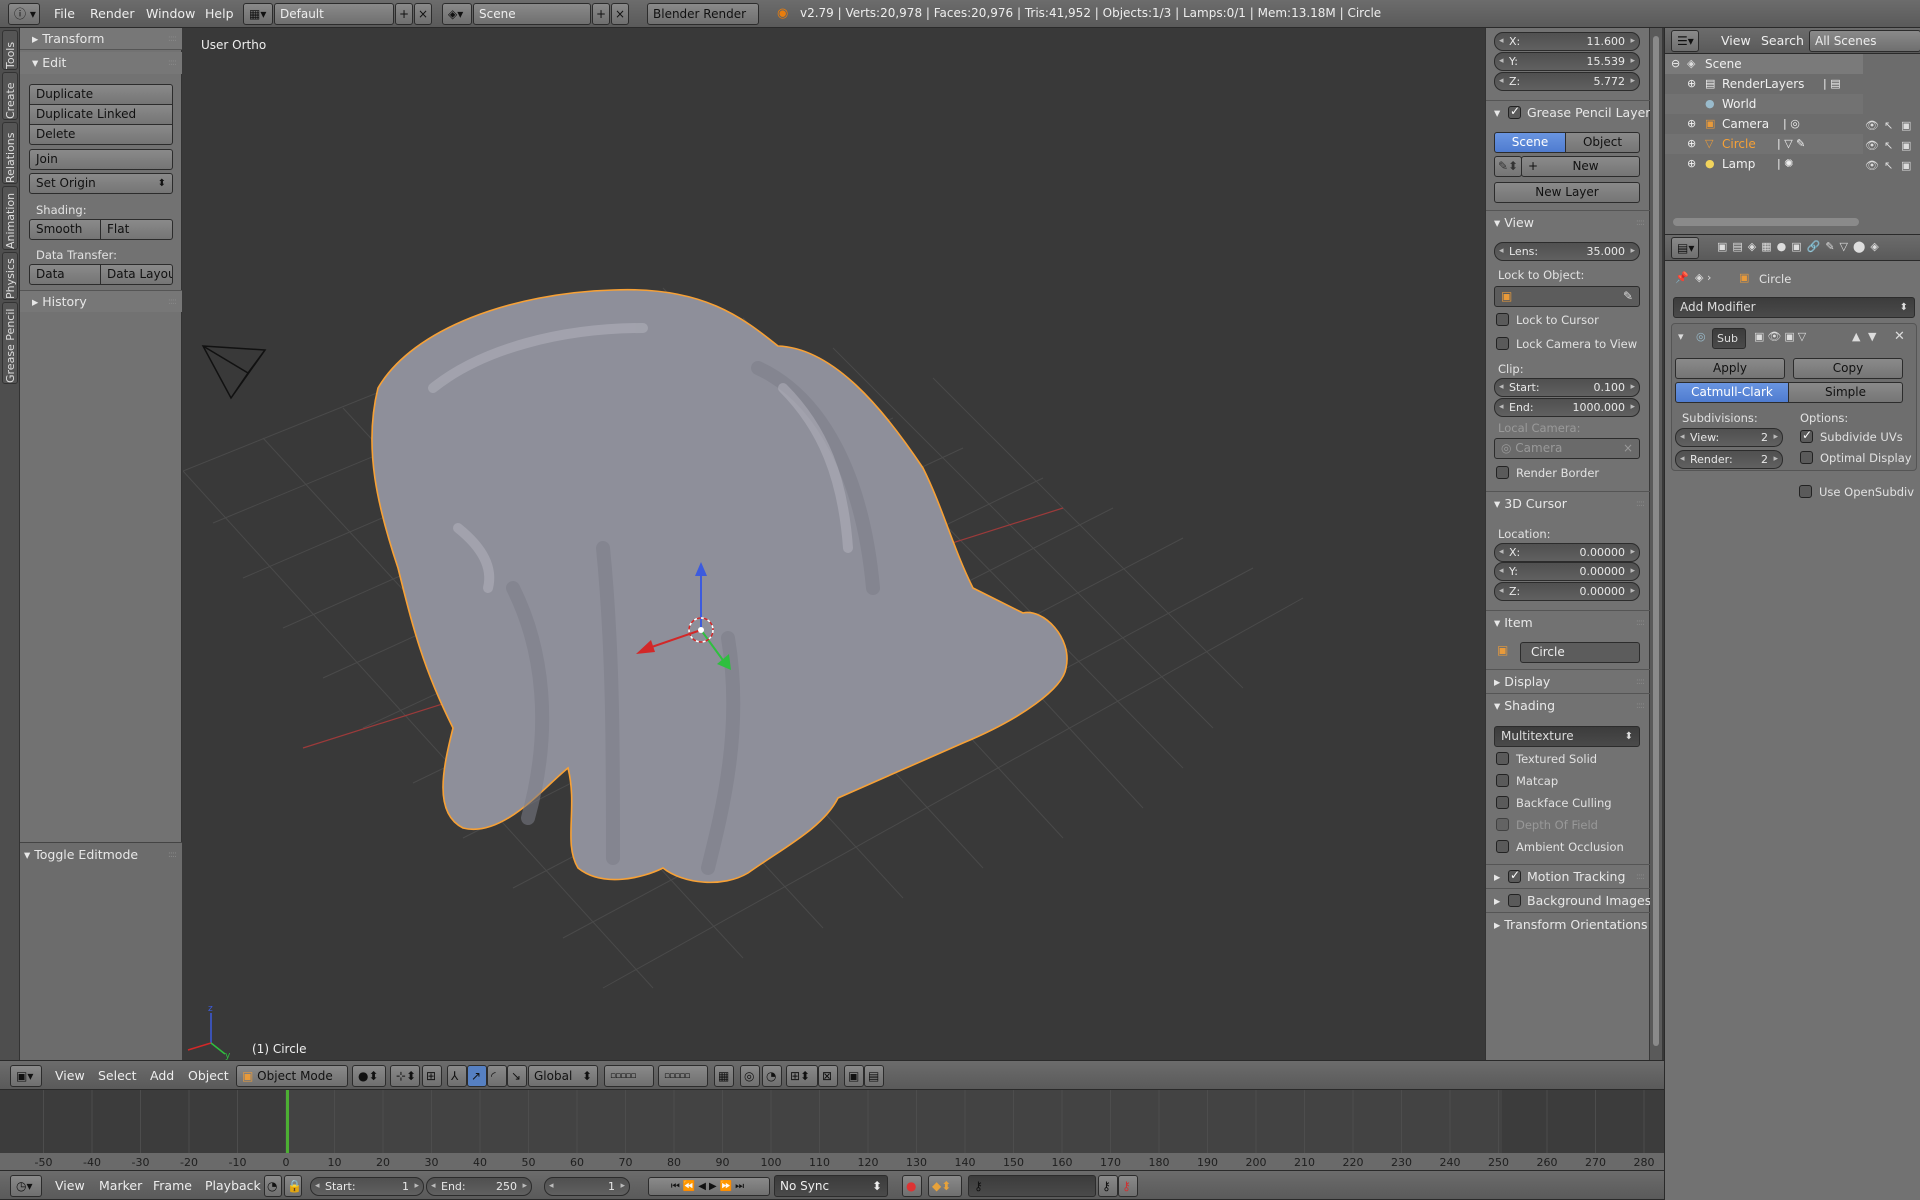 This screenshot has width=1920, height=1200. What do you see at coordinates (101, 301) in the screenshot?
I see `history-panel-header: ▸ History::::` at bounding box center [101, 301].